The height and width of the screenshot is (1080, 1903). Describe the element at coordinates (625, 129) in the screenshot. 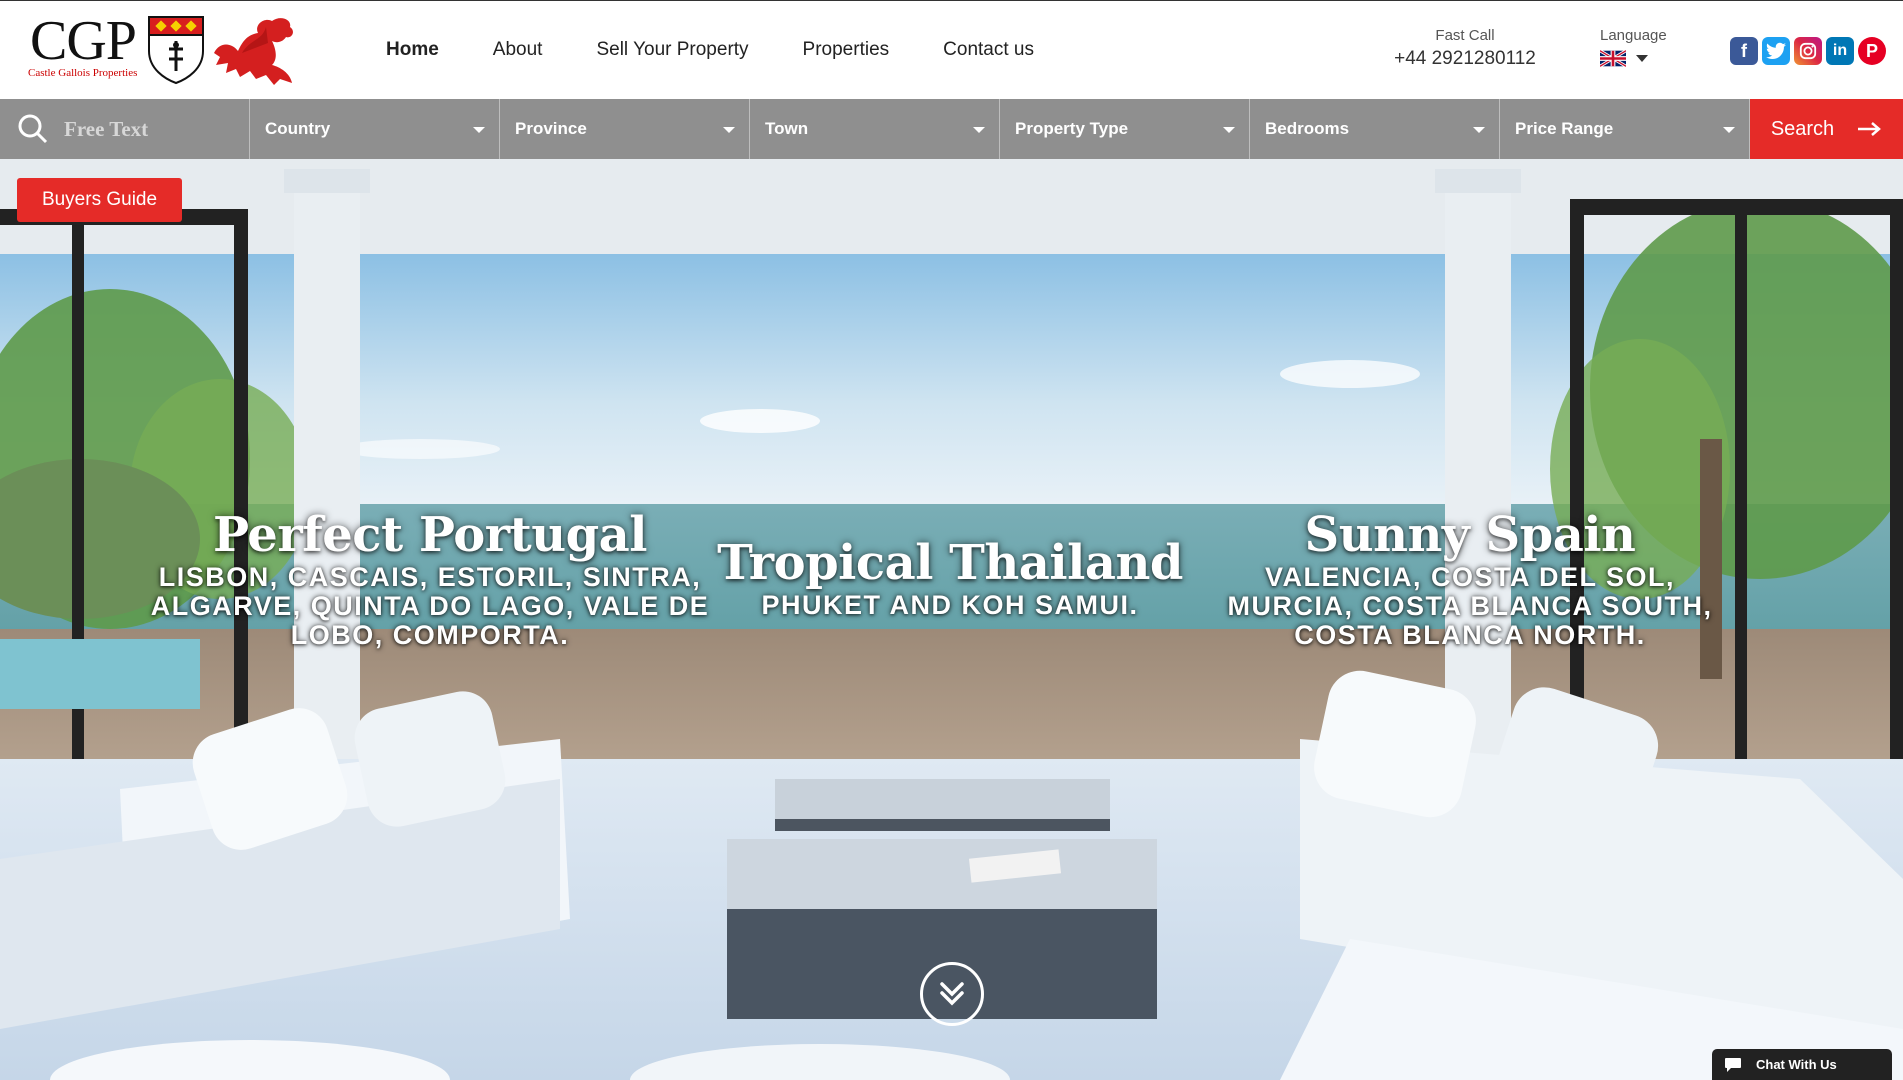

I see `province-dropdown: Province` at that location.